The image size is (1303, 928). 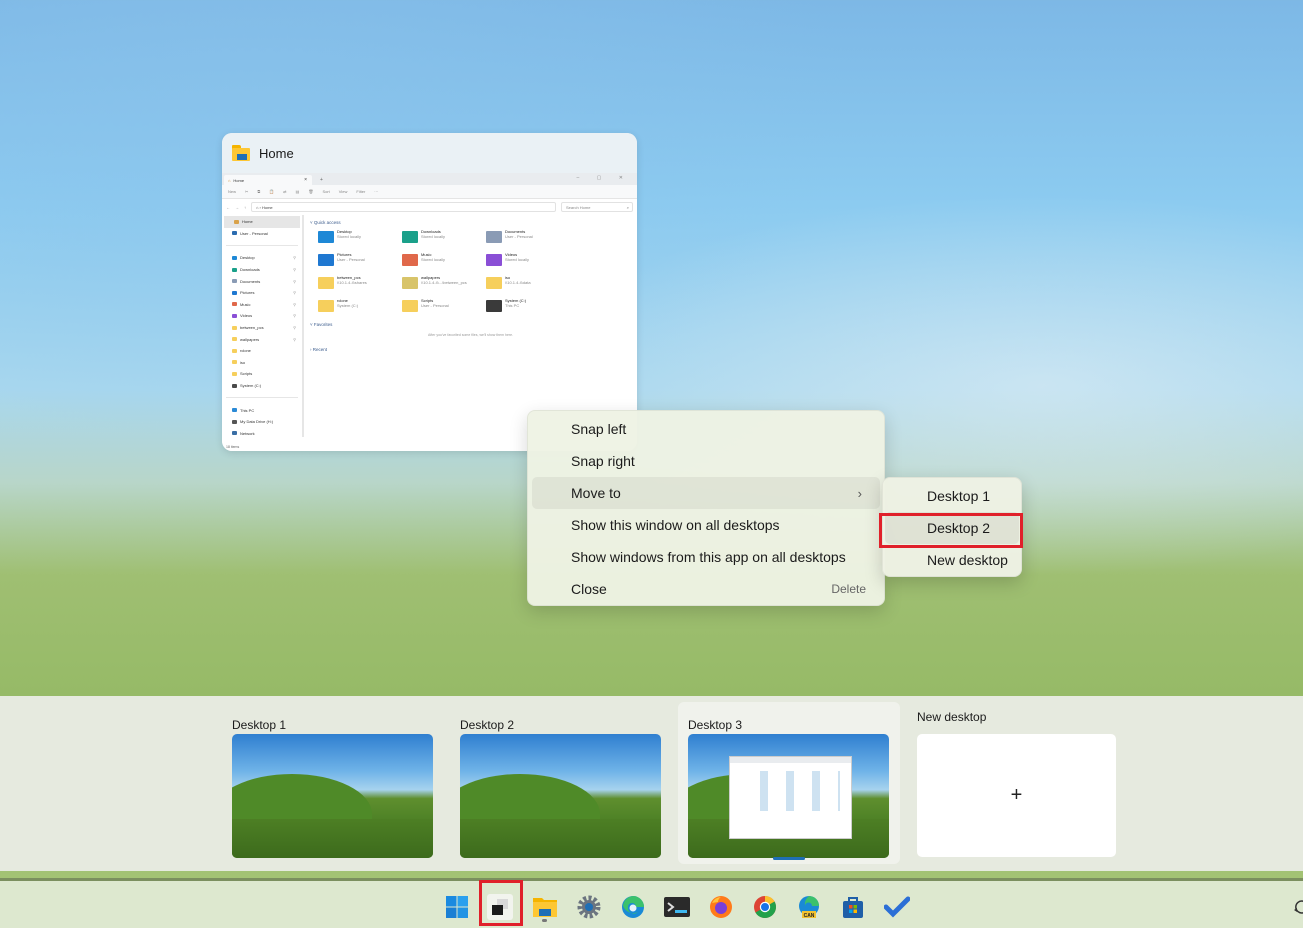 I want to click on terminal-icon, so click(x=677, y=907).